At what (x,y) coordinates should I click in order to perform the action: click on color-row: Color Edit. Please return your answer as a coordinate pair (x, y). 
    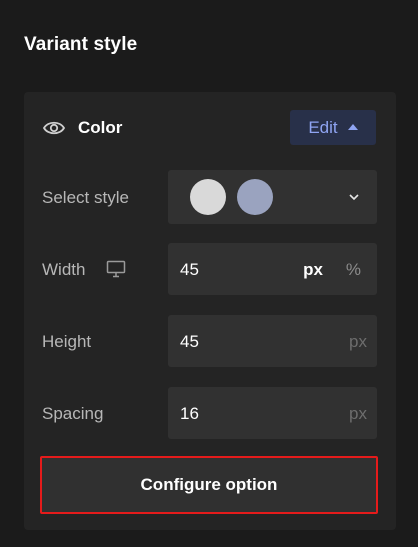
    Looking at the image, I should click on (210, 128).